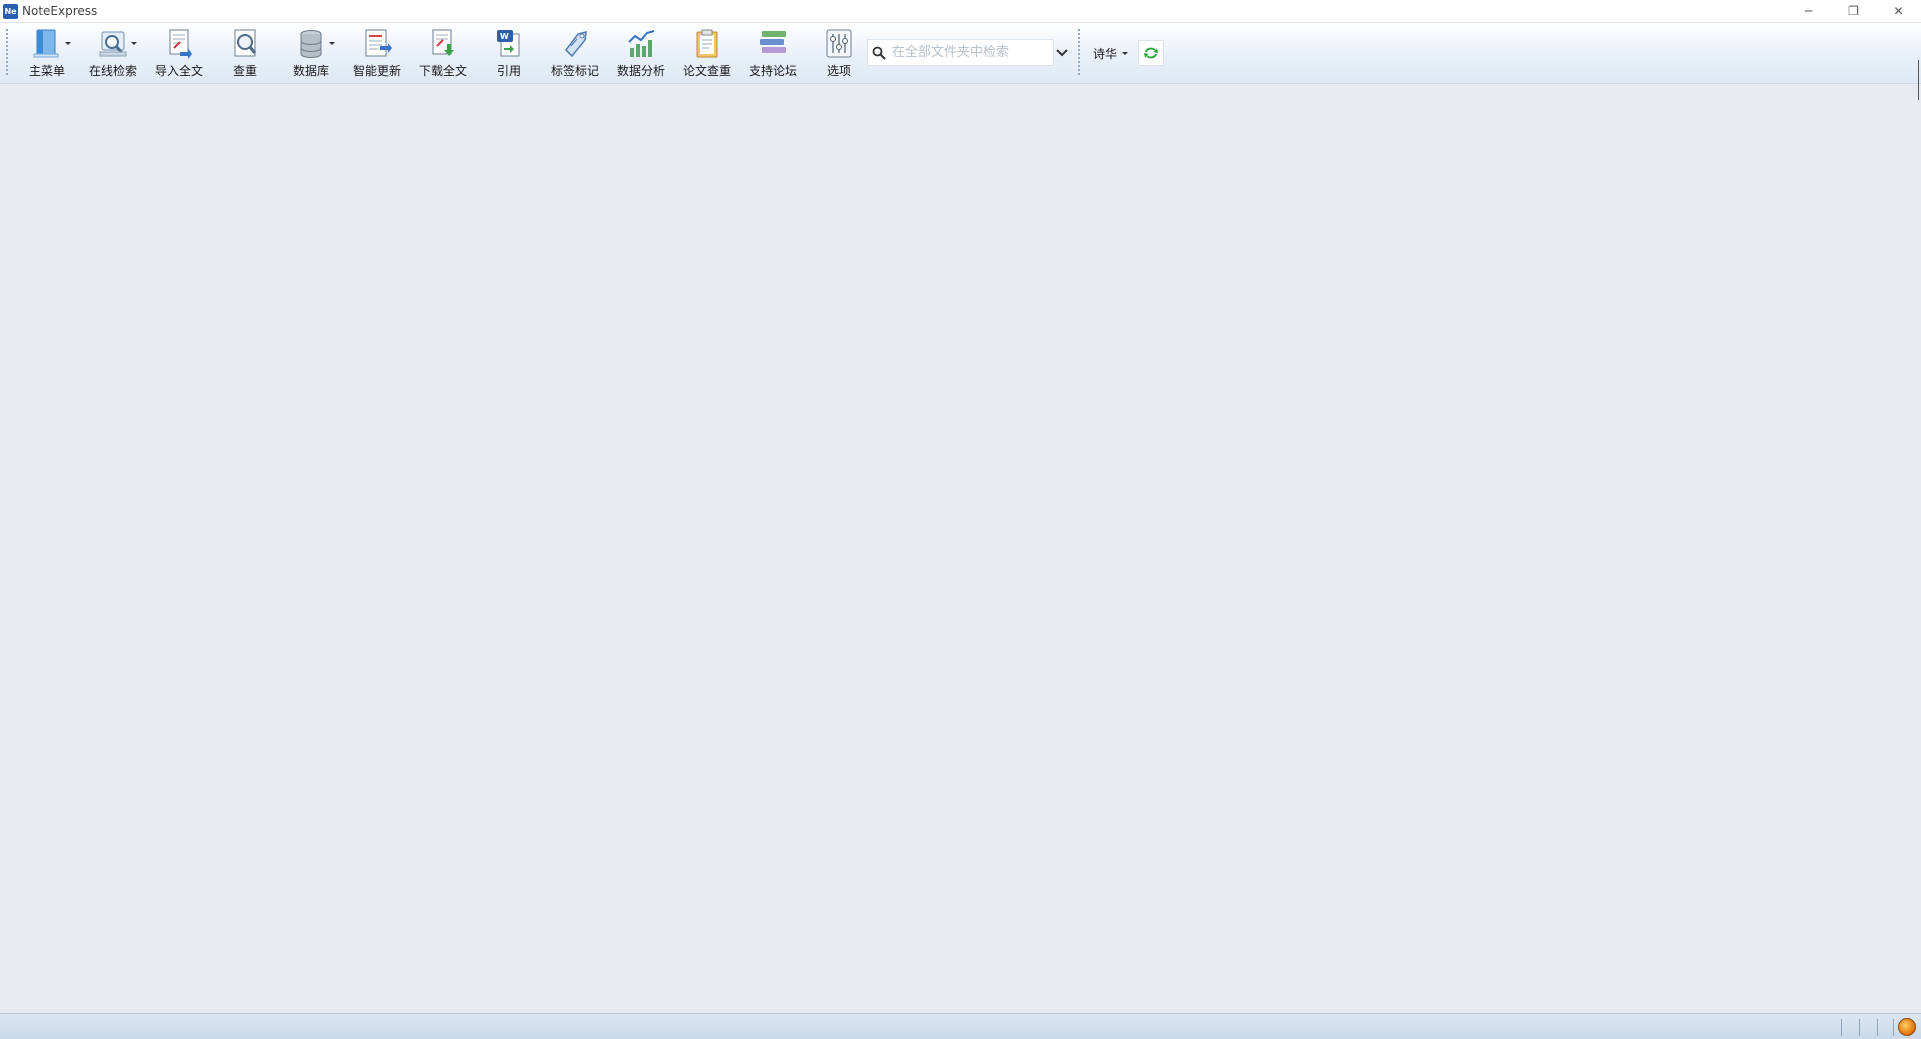 This screenshot has height=1039, width=1921. What do you see at coordinates (772, 71) in the screenshot?
I see `forum-label: 支持论坛` at bounding box center [772, 71].